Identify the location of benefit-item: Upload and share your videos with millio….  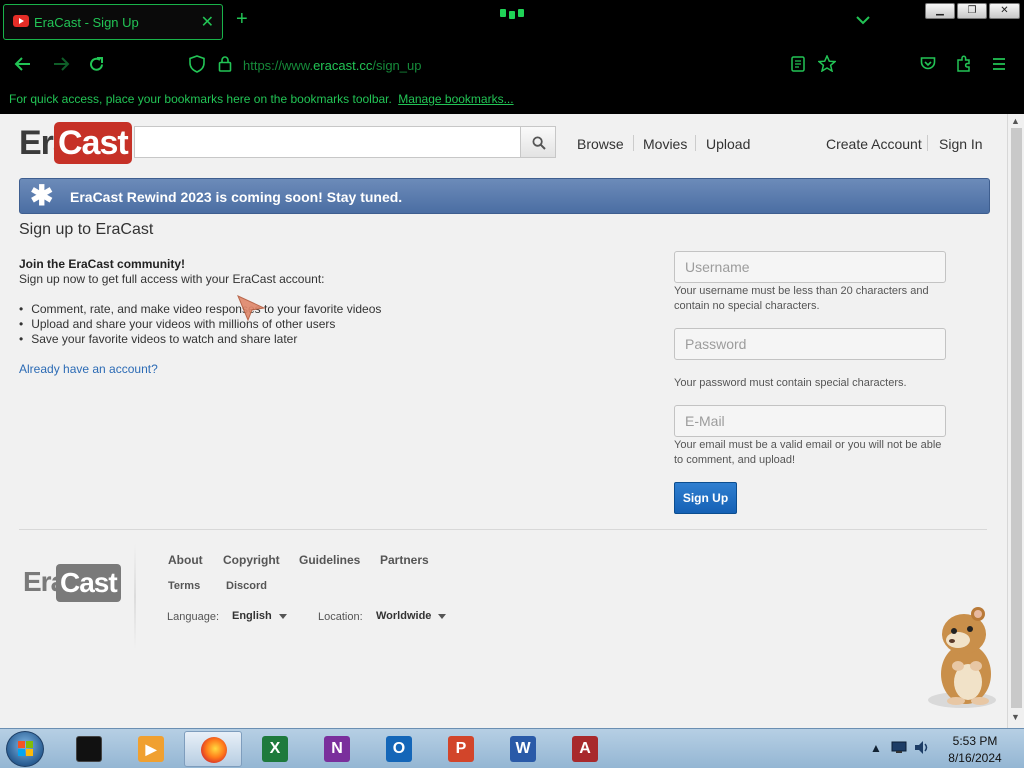
(200, 324).